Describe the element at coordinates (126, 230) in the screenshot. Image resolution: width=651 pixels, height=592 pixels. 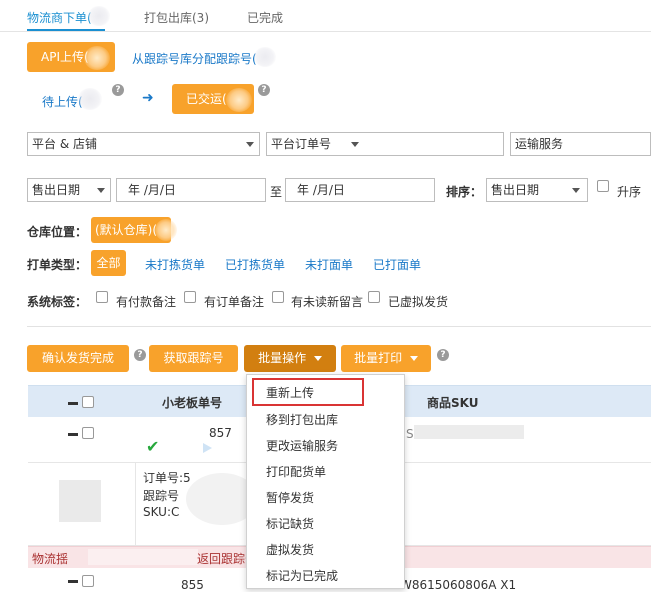
I see `warehouse-value: (默认仓库)(` at that location.